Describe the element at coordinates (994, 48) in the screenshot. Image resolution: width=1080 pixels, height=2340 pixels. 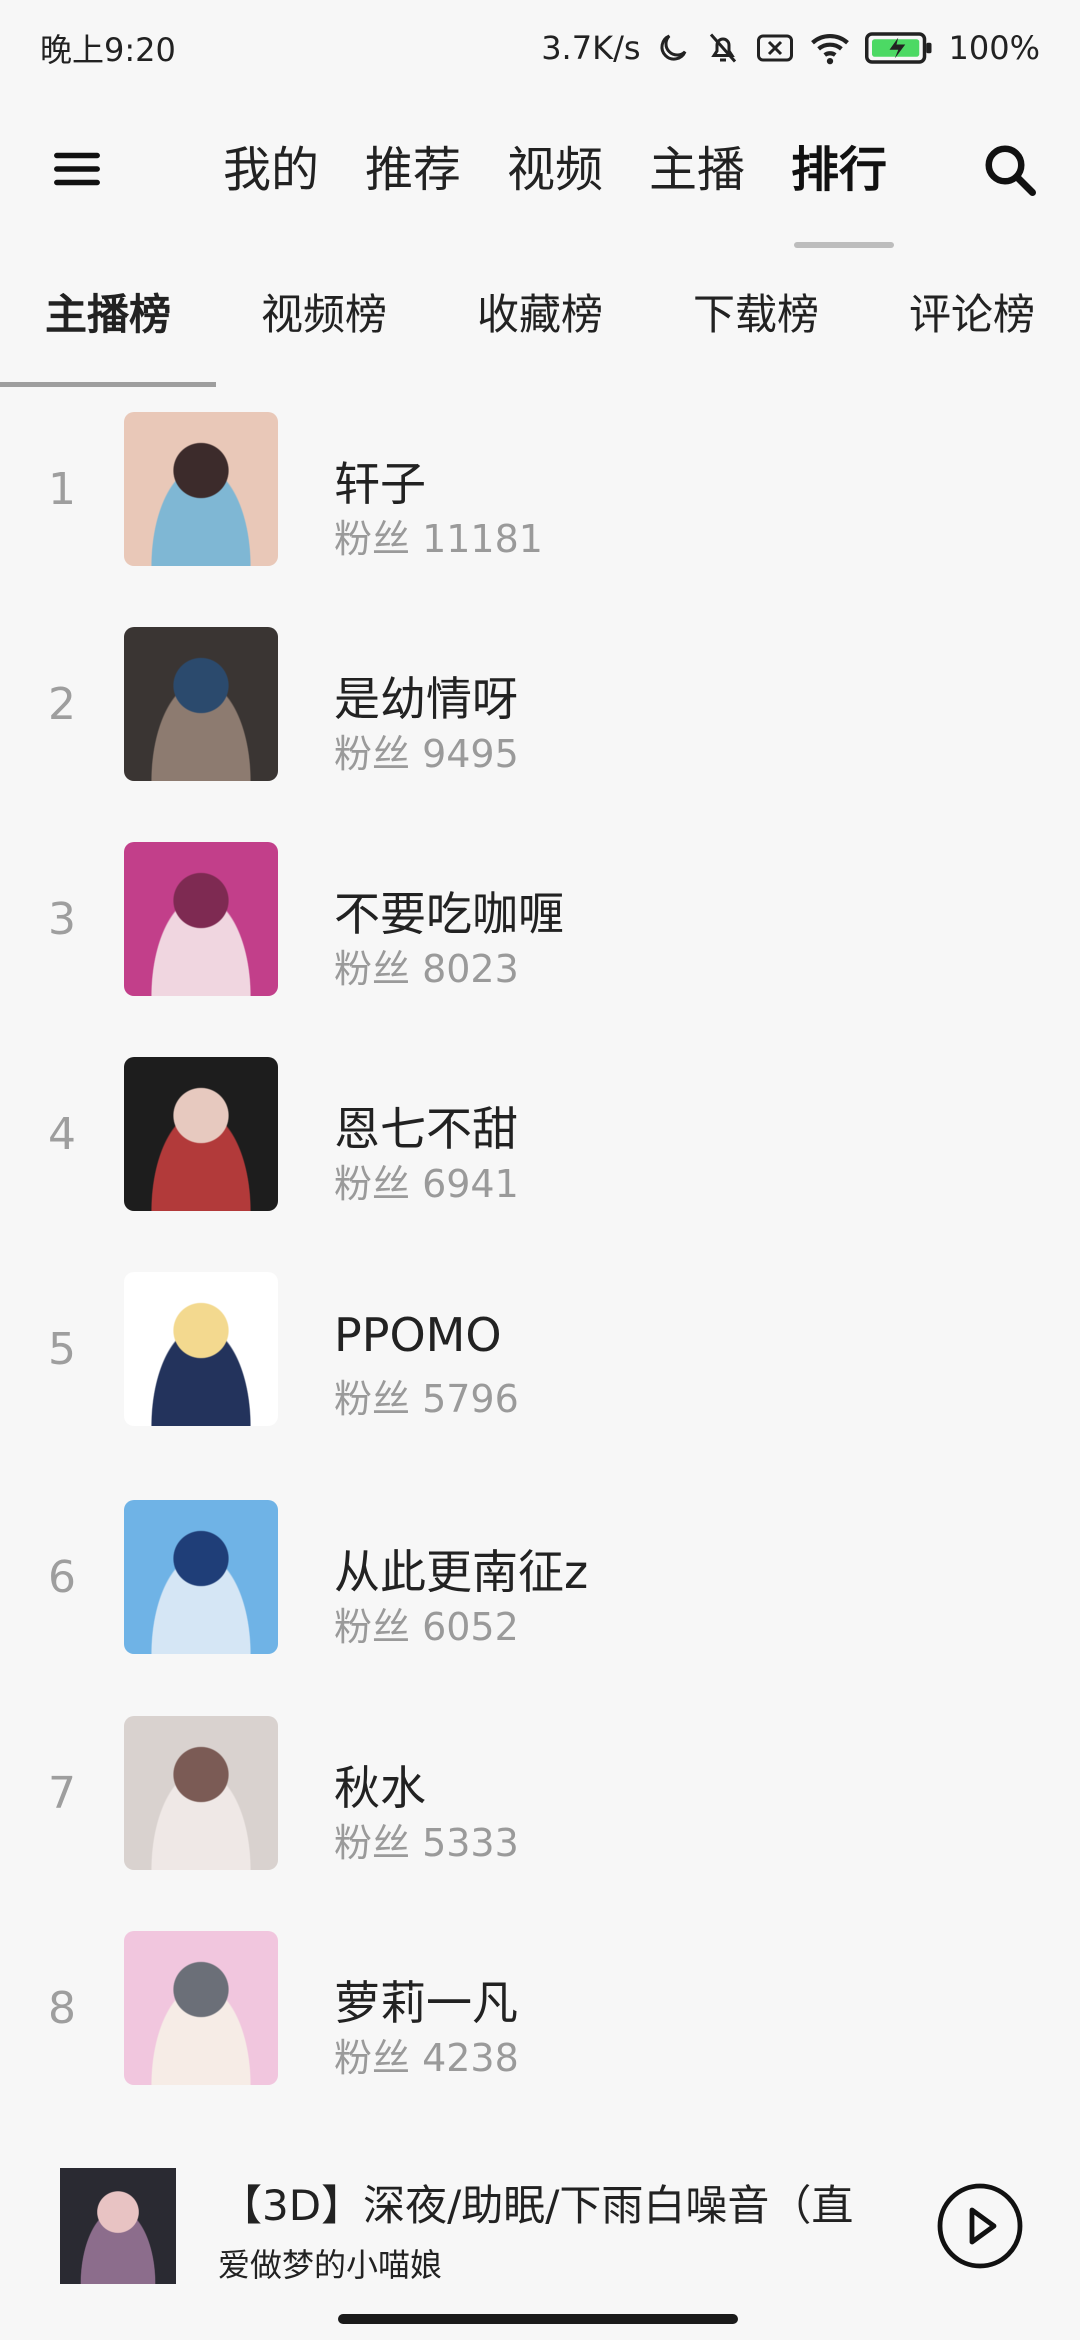
I see `battery-percent: 100%` at that location.